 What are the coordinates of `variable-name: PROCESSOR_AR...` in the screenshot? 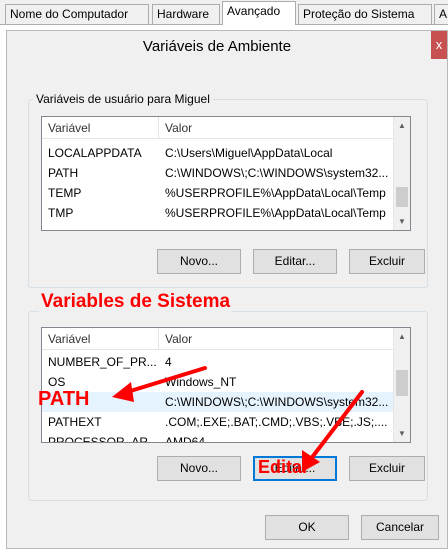 It's located at (103, 439).